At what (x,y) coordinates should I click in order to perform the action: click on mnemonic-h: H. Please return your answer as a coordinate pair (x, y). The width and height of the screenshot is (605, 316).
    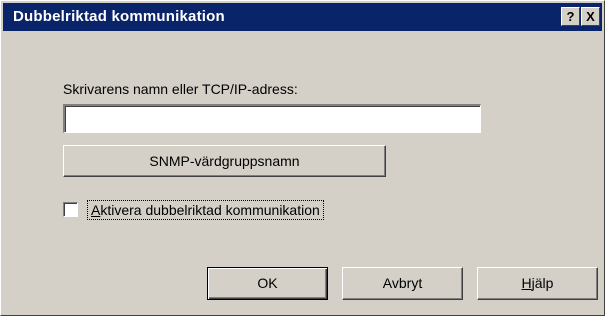
    Looking at the image, I should click on (526, 283).